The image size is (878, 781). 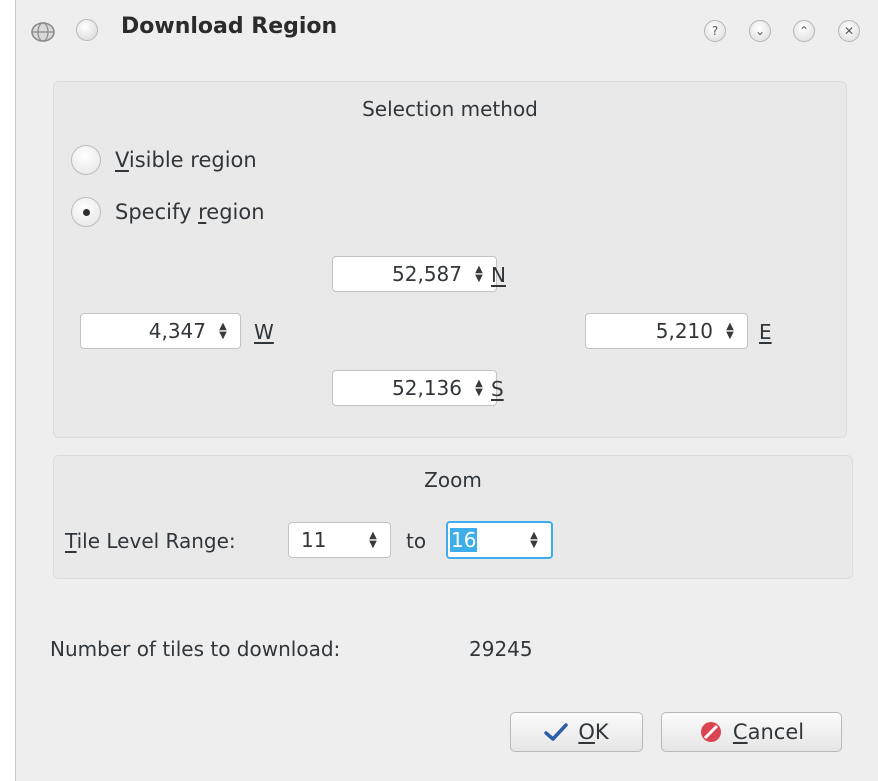 I want to click on zoom-title: Zoom, so click(x=453, y=480).